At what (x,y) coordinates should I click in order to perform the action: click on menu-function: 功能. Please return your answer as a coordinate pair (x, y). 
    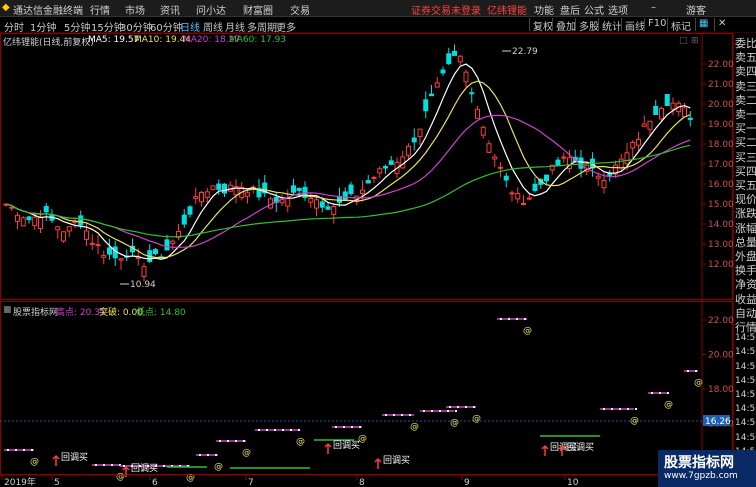
    Looking at the image, I should click on (544, 9).